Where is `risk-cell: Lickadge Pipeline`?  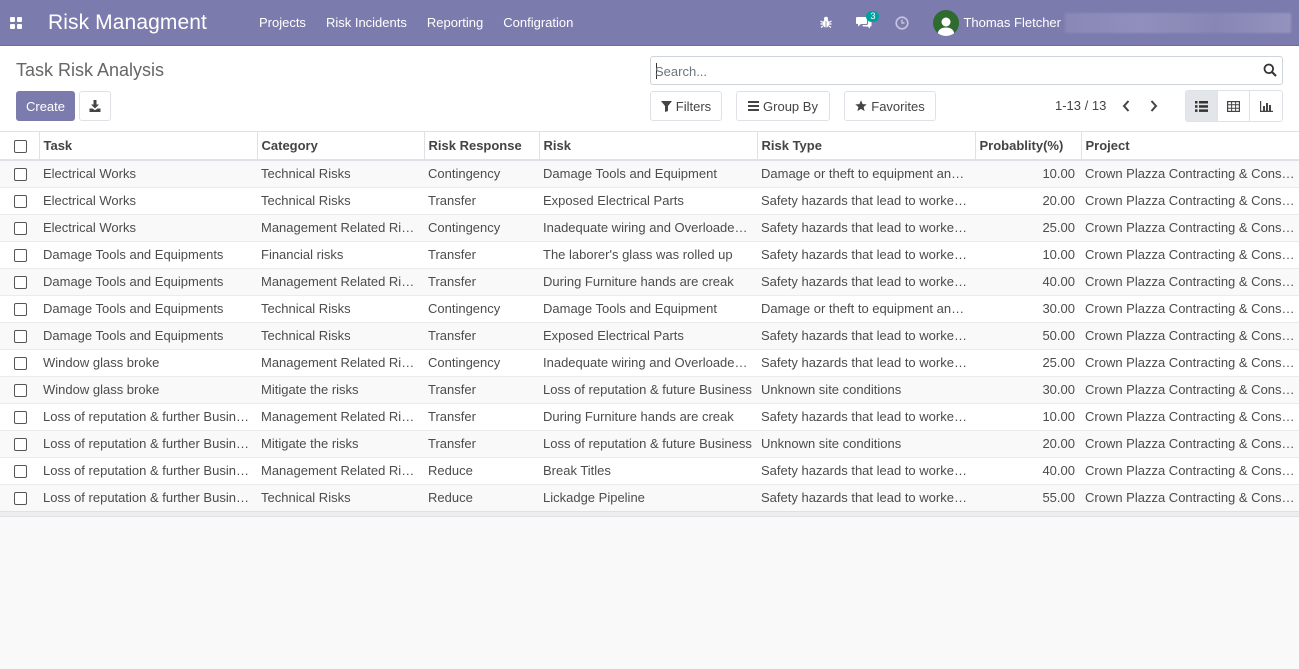
risk-cell: Lickadge Pipeline is located at coordinates (648, 497).